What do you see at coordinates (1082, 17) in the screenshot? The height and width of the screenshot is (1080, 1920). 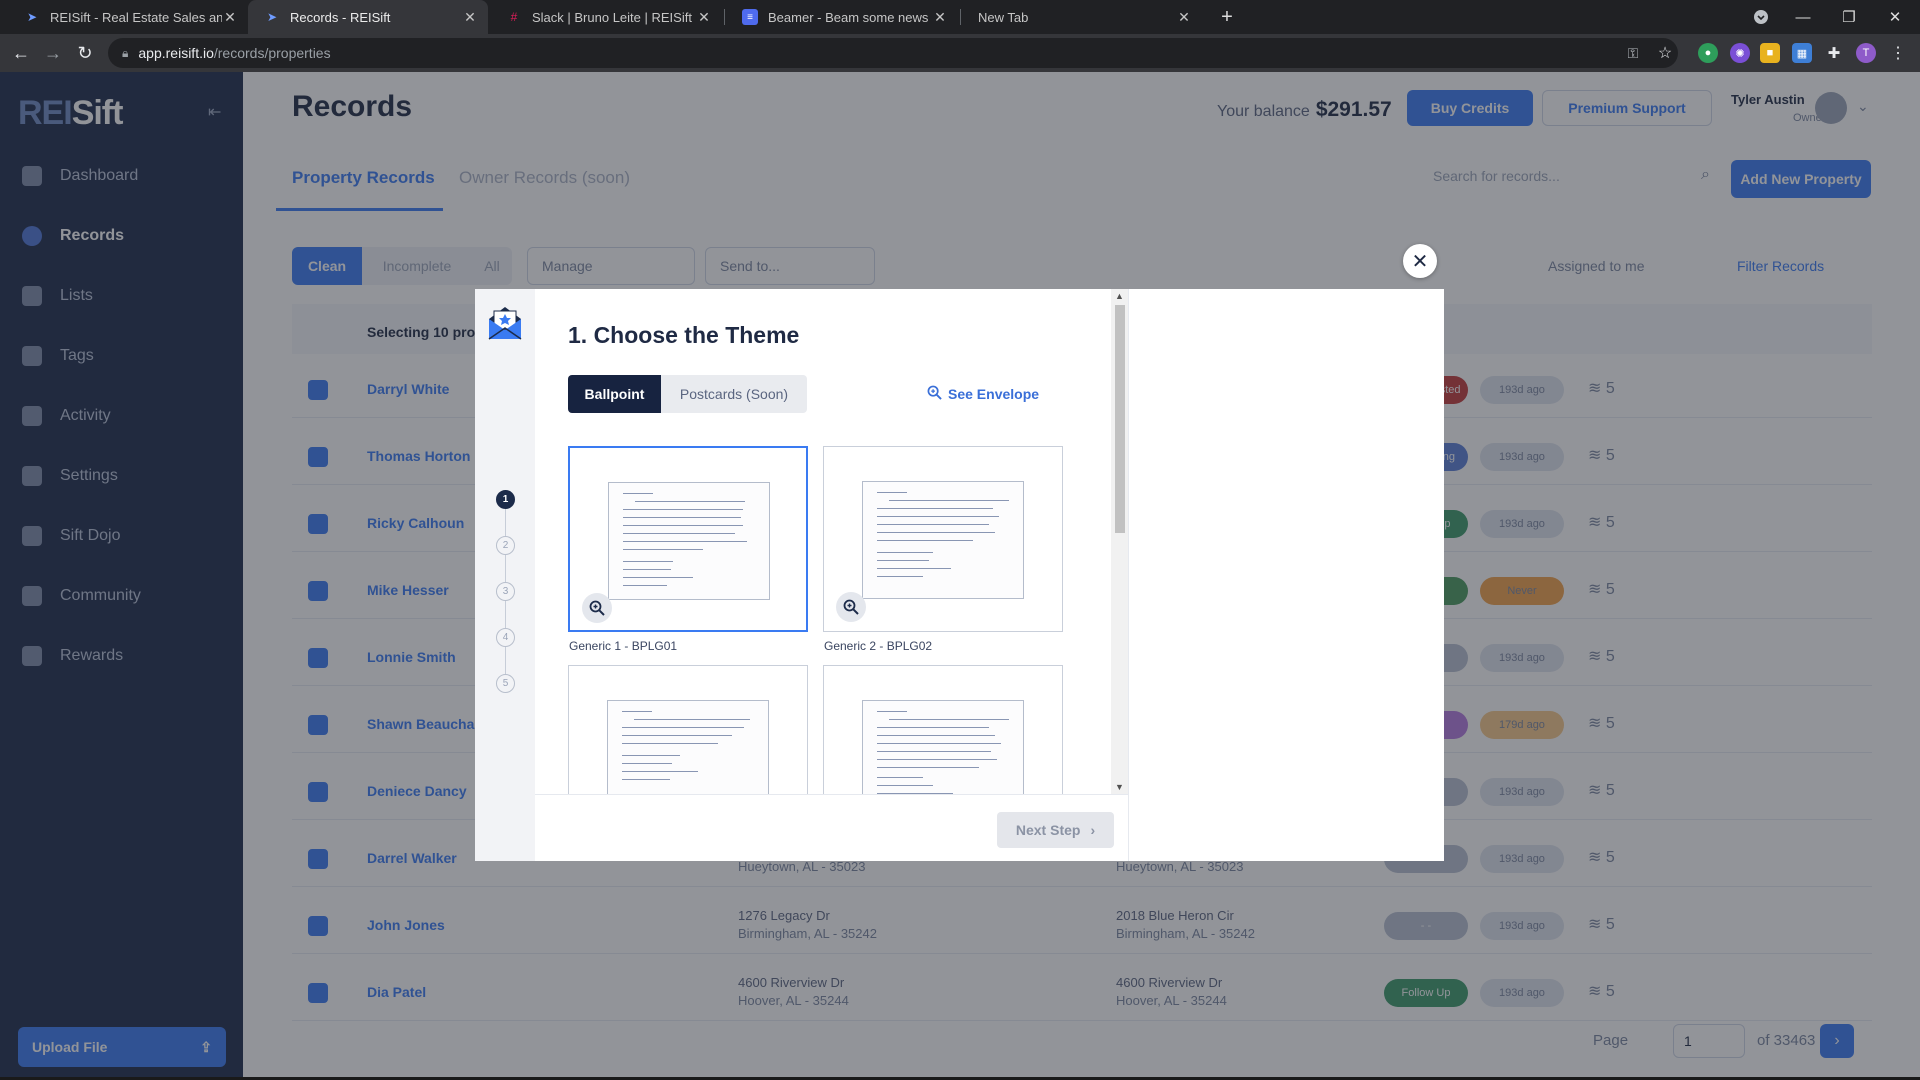 I see `browser-tab-5: New Tab ✕` at bounding box center [1082, 17].